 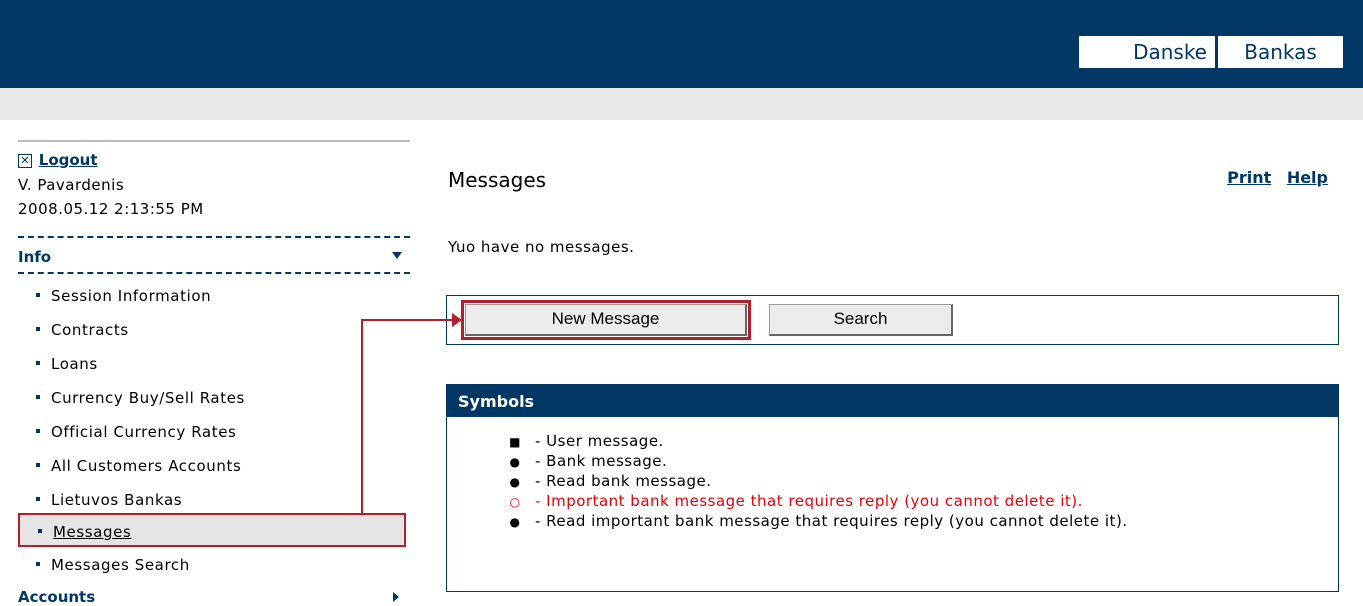 What do you see at coordinates (212, 530) in the screenshot?
I see `sidebar-item-messages: Messages` at bounding box center [212, 530].